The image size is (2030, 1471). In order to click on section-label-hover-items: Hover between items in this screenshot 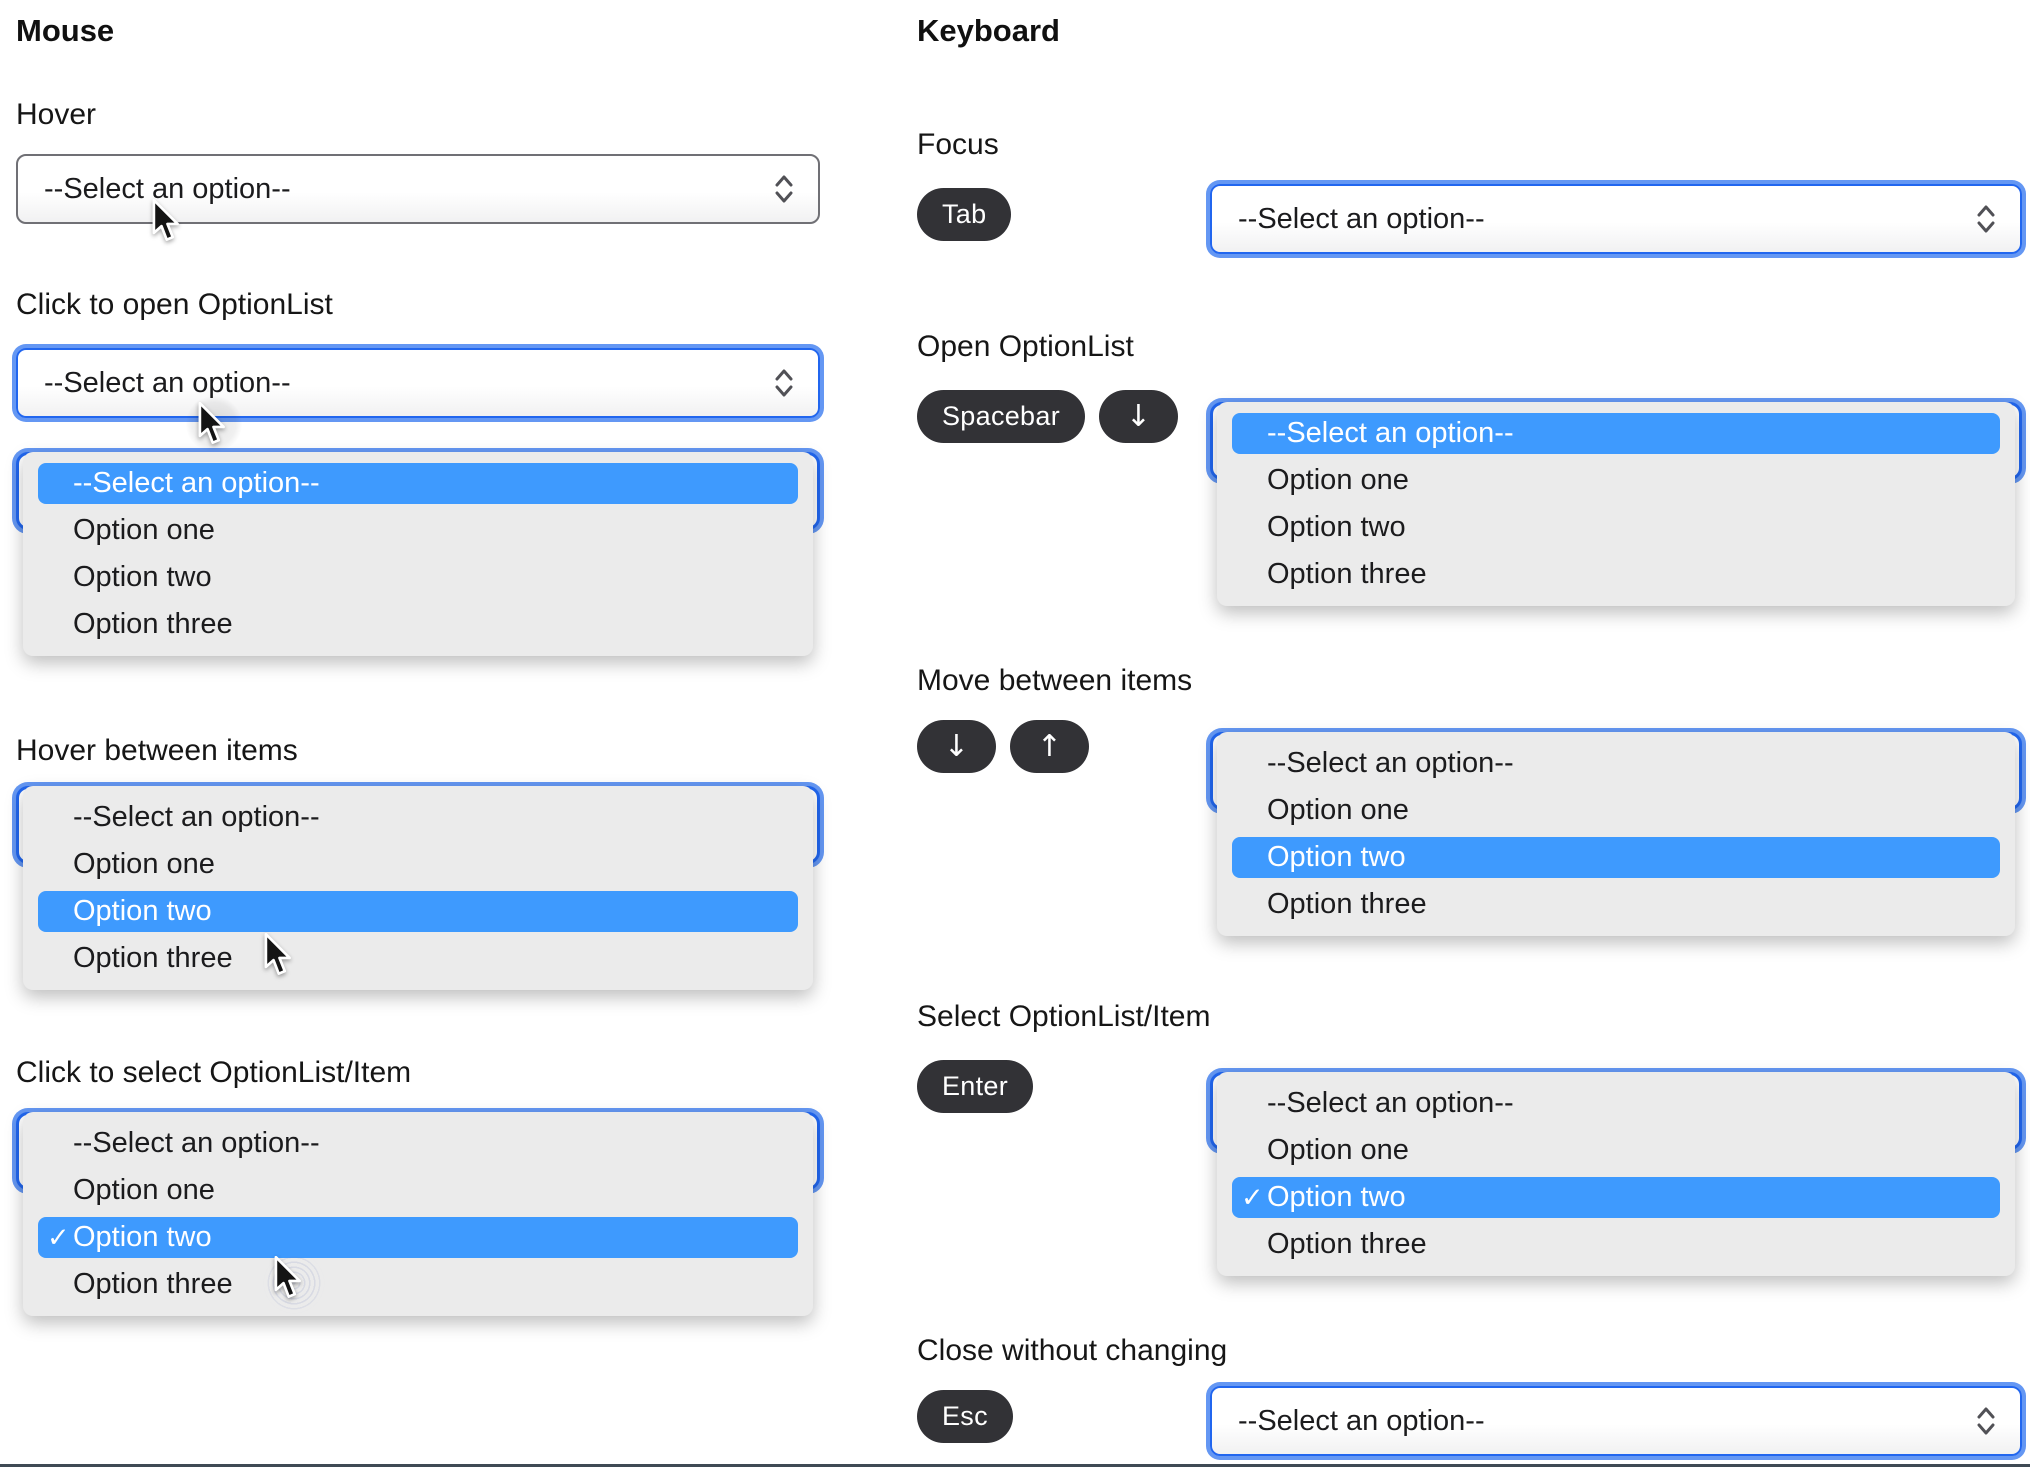, I will do `click(157, 750)`.